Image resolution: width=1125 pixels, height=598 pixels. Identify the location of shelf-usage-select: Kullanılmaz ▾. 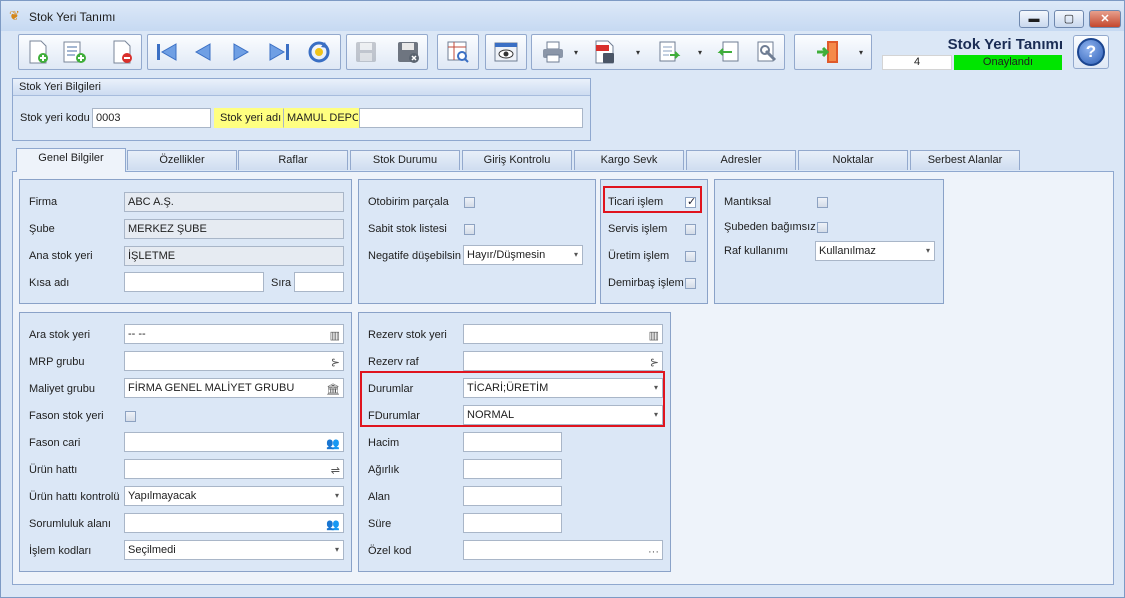
(875, 251).